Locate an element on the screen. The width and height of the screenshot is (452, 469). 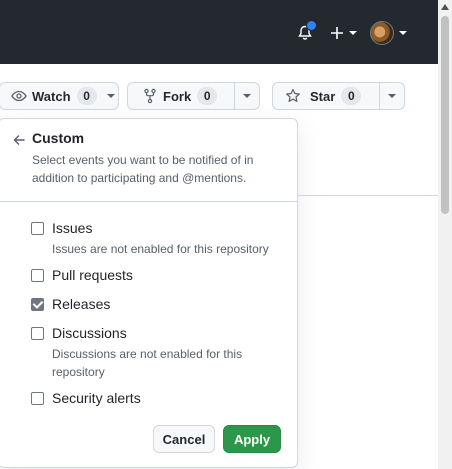
star-icon is located at coordinates (293, 96).